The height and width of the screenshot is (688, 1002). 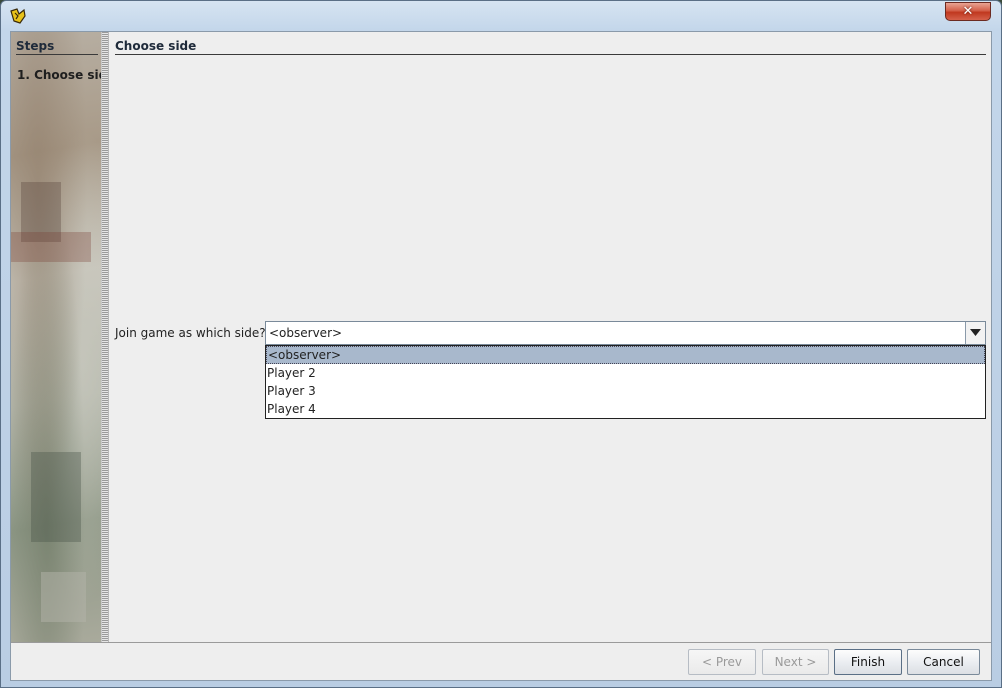 What do you see at coordinates (57, 47) in the screenshot?
I see `steps-title: Steps` at bounding box center [57, 47].